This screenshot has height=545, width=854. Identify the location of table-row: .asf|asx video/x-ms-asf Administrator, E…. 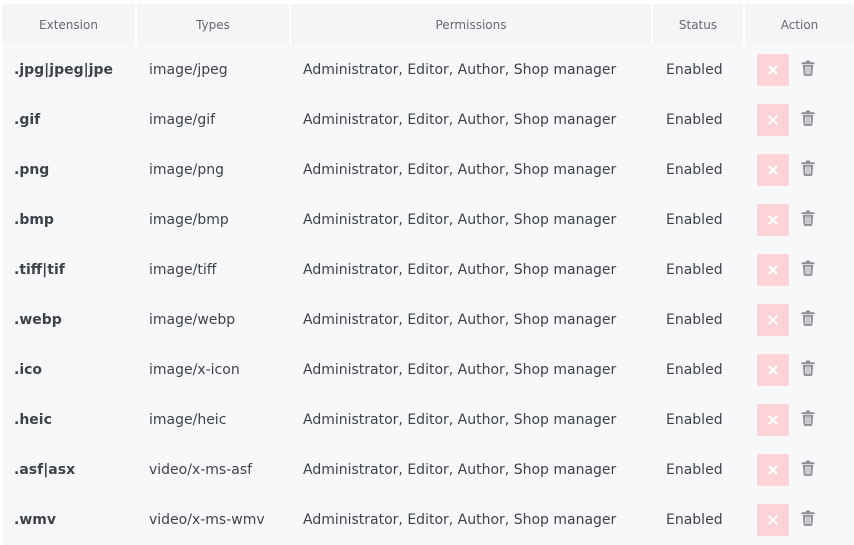
(428, 470).